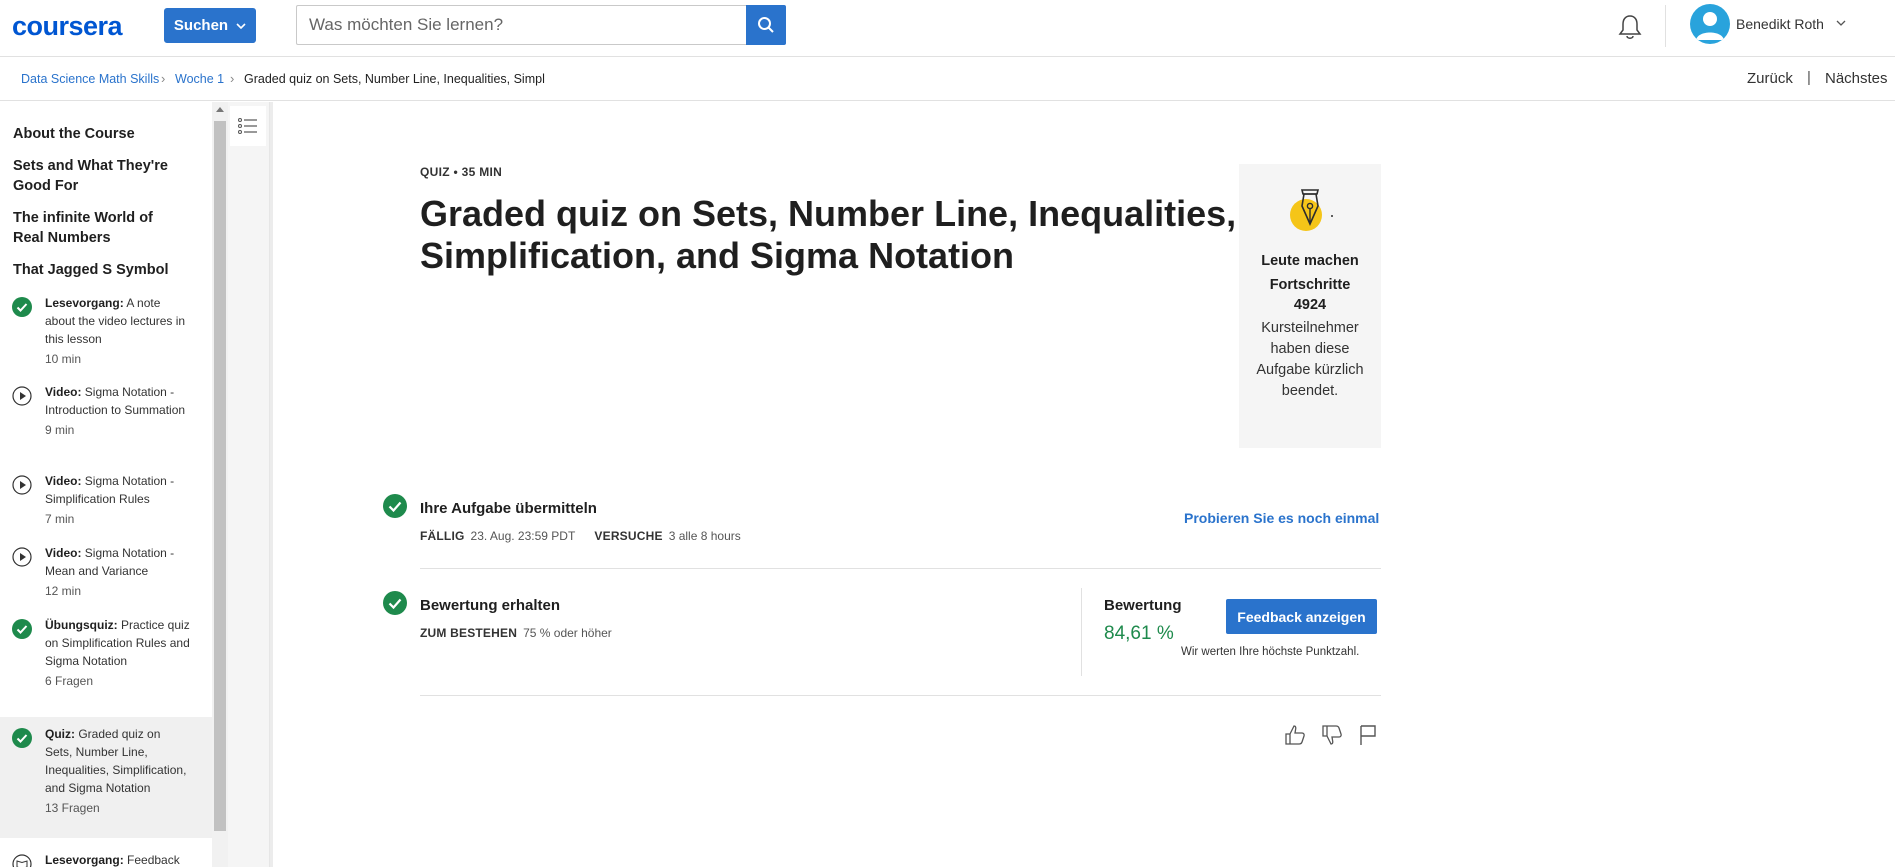 This screenshot has width=1895, height=867. Describe the element at coordinates (98, 134) in the screenshot. I see `sidebar-section-about: About the Course` at that location.